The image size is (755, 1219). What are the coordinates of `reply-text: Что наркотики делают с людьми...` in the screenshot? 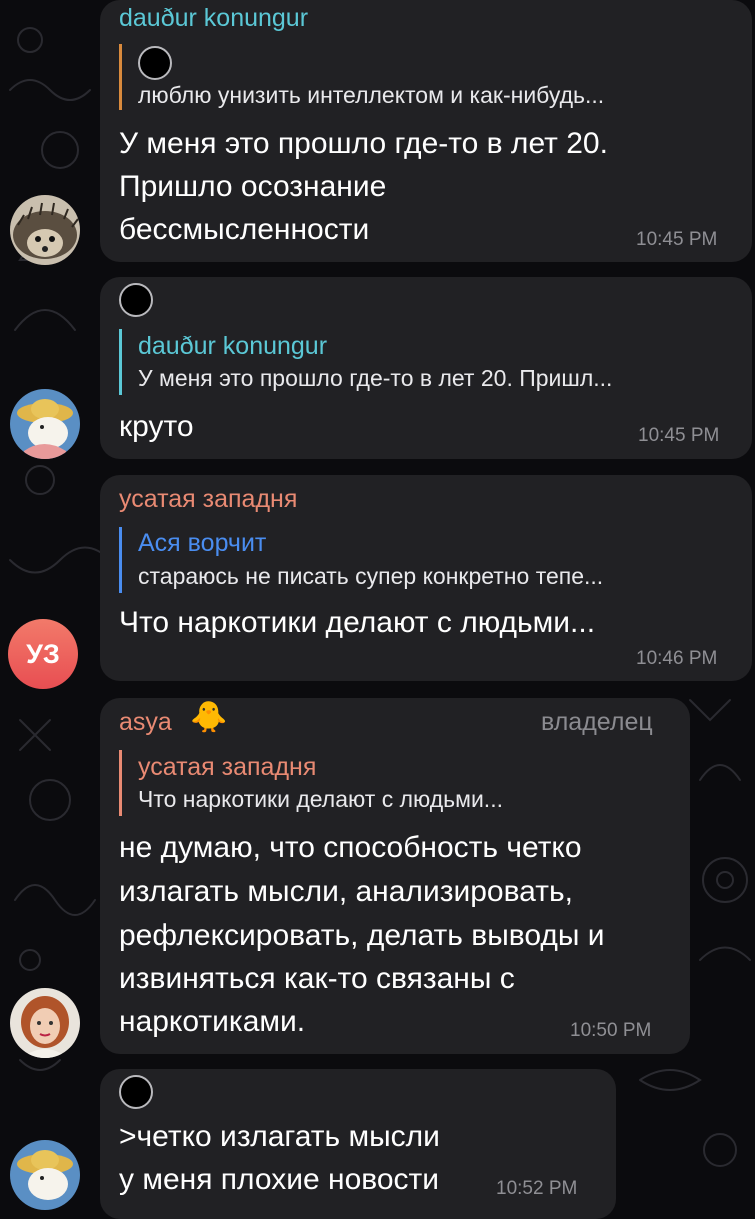 It's located at (320, 799).